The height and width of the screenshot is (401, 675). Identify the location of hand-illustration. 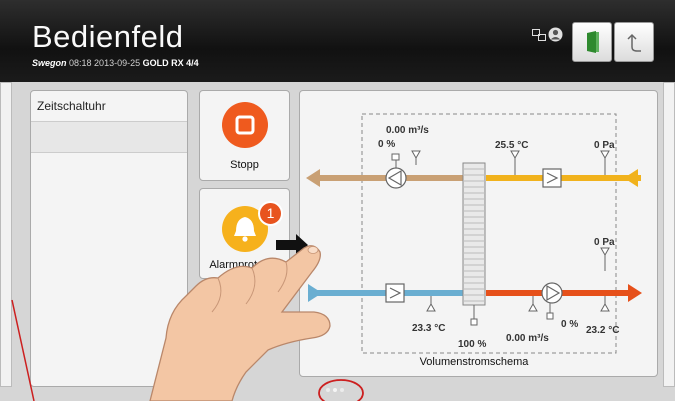
(240, 323).